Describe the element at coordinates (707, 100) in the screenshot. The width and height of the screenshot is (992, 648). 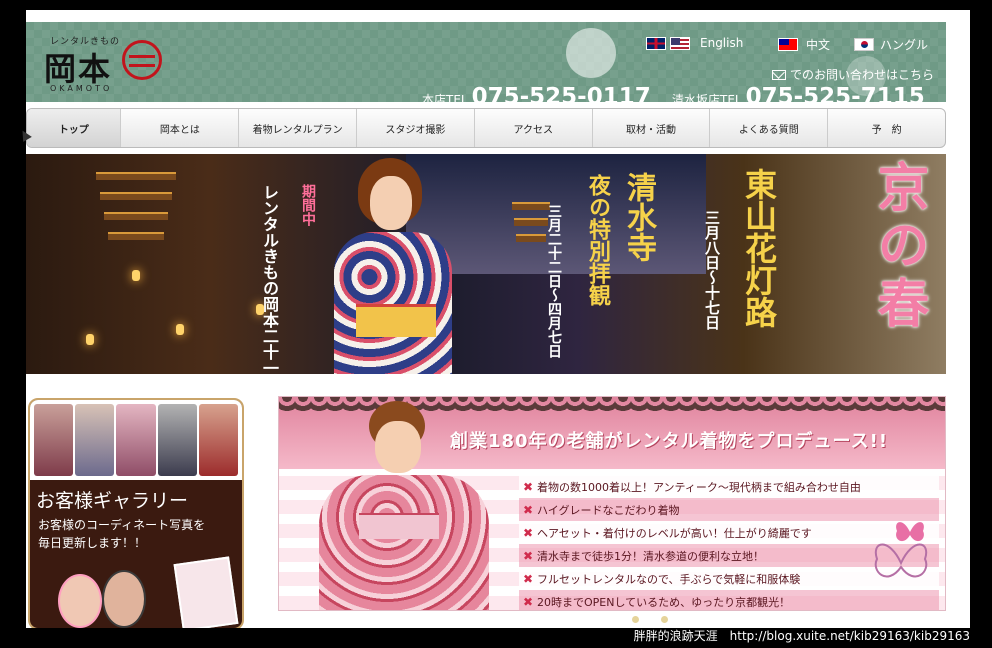
I see `phone-label: 清水坂店TEL` at that location.